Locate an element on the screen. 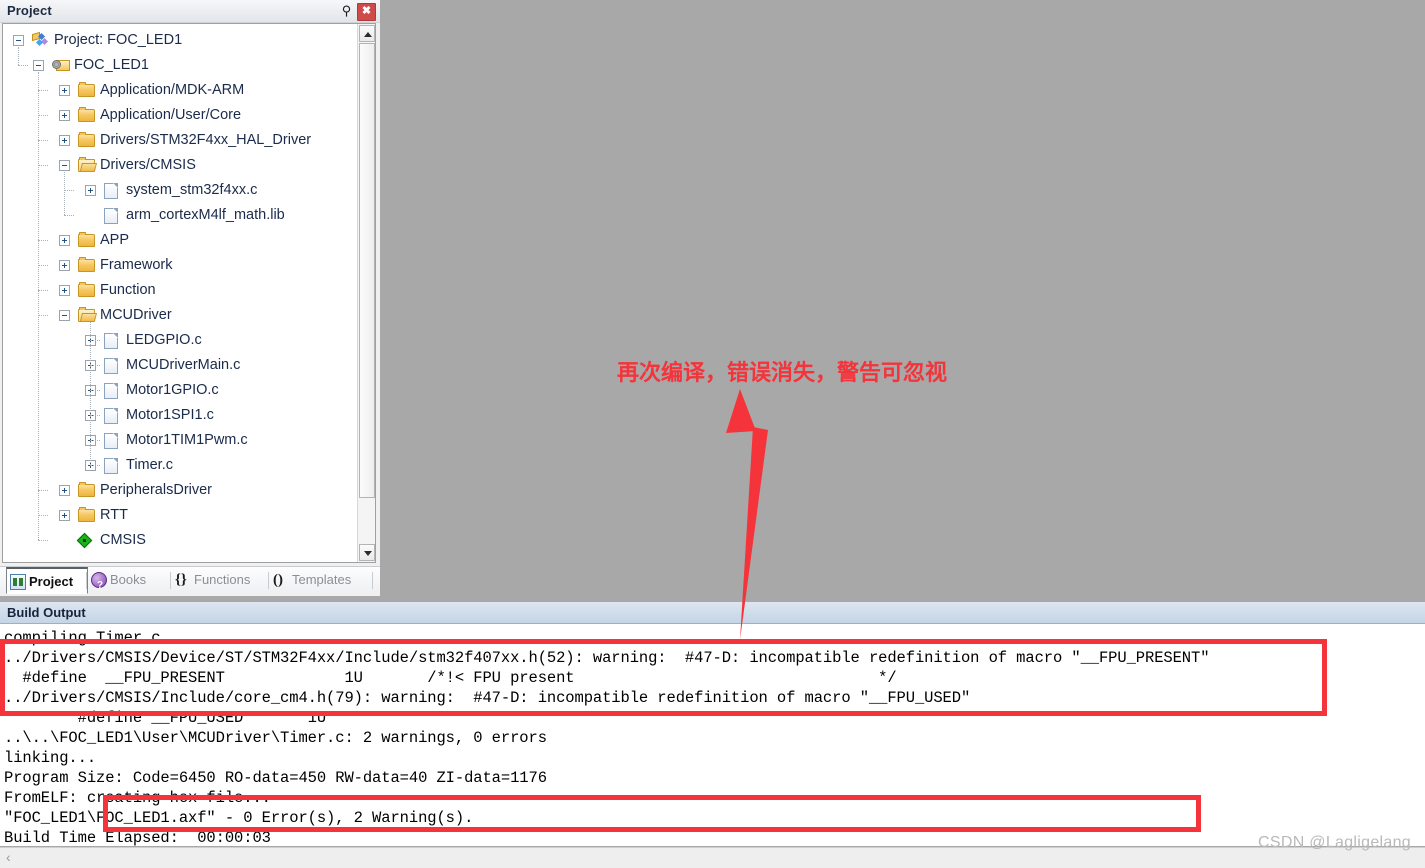  tree-item: CMSIS is located at coordinates (180, 540).